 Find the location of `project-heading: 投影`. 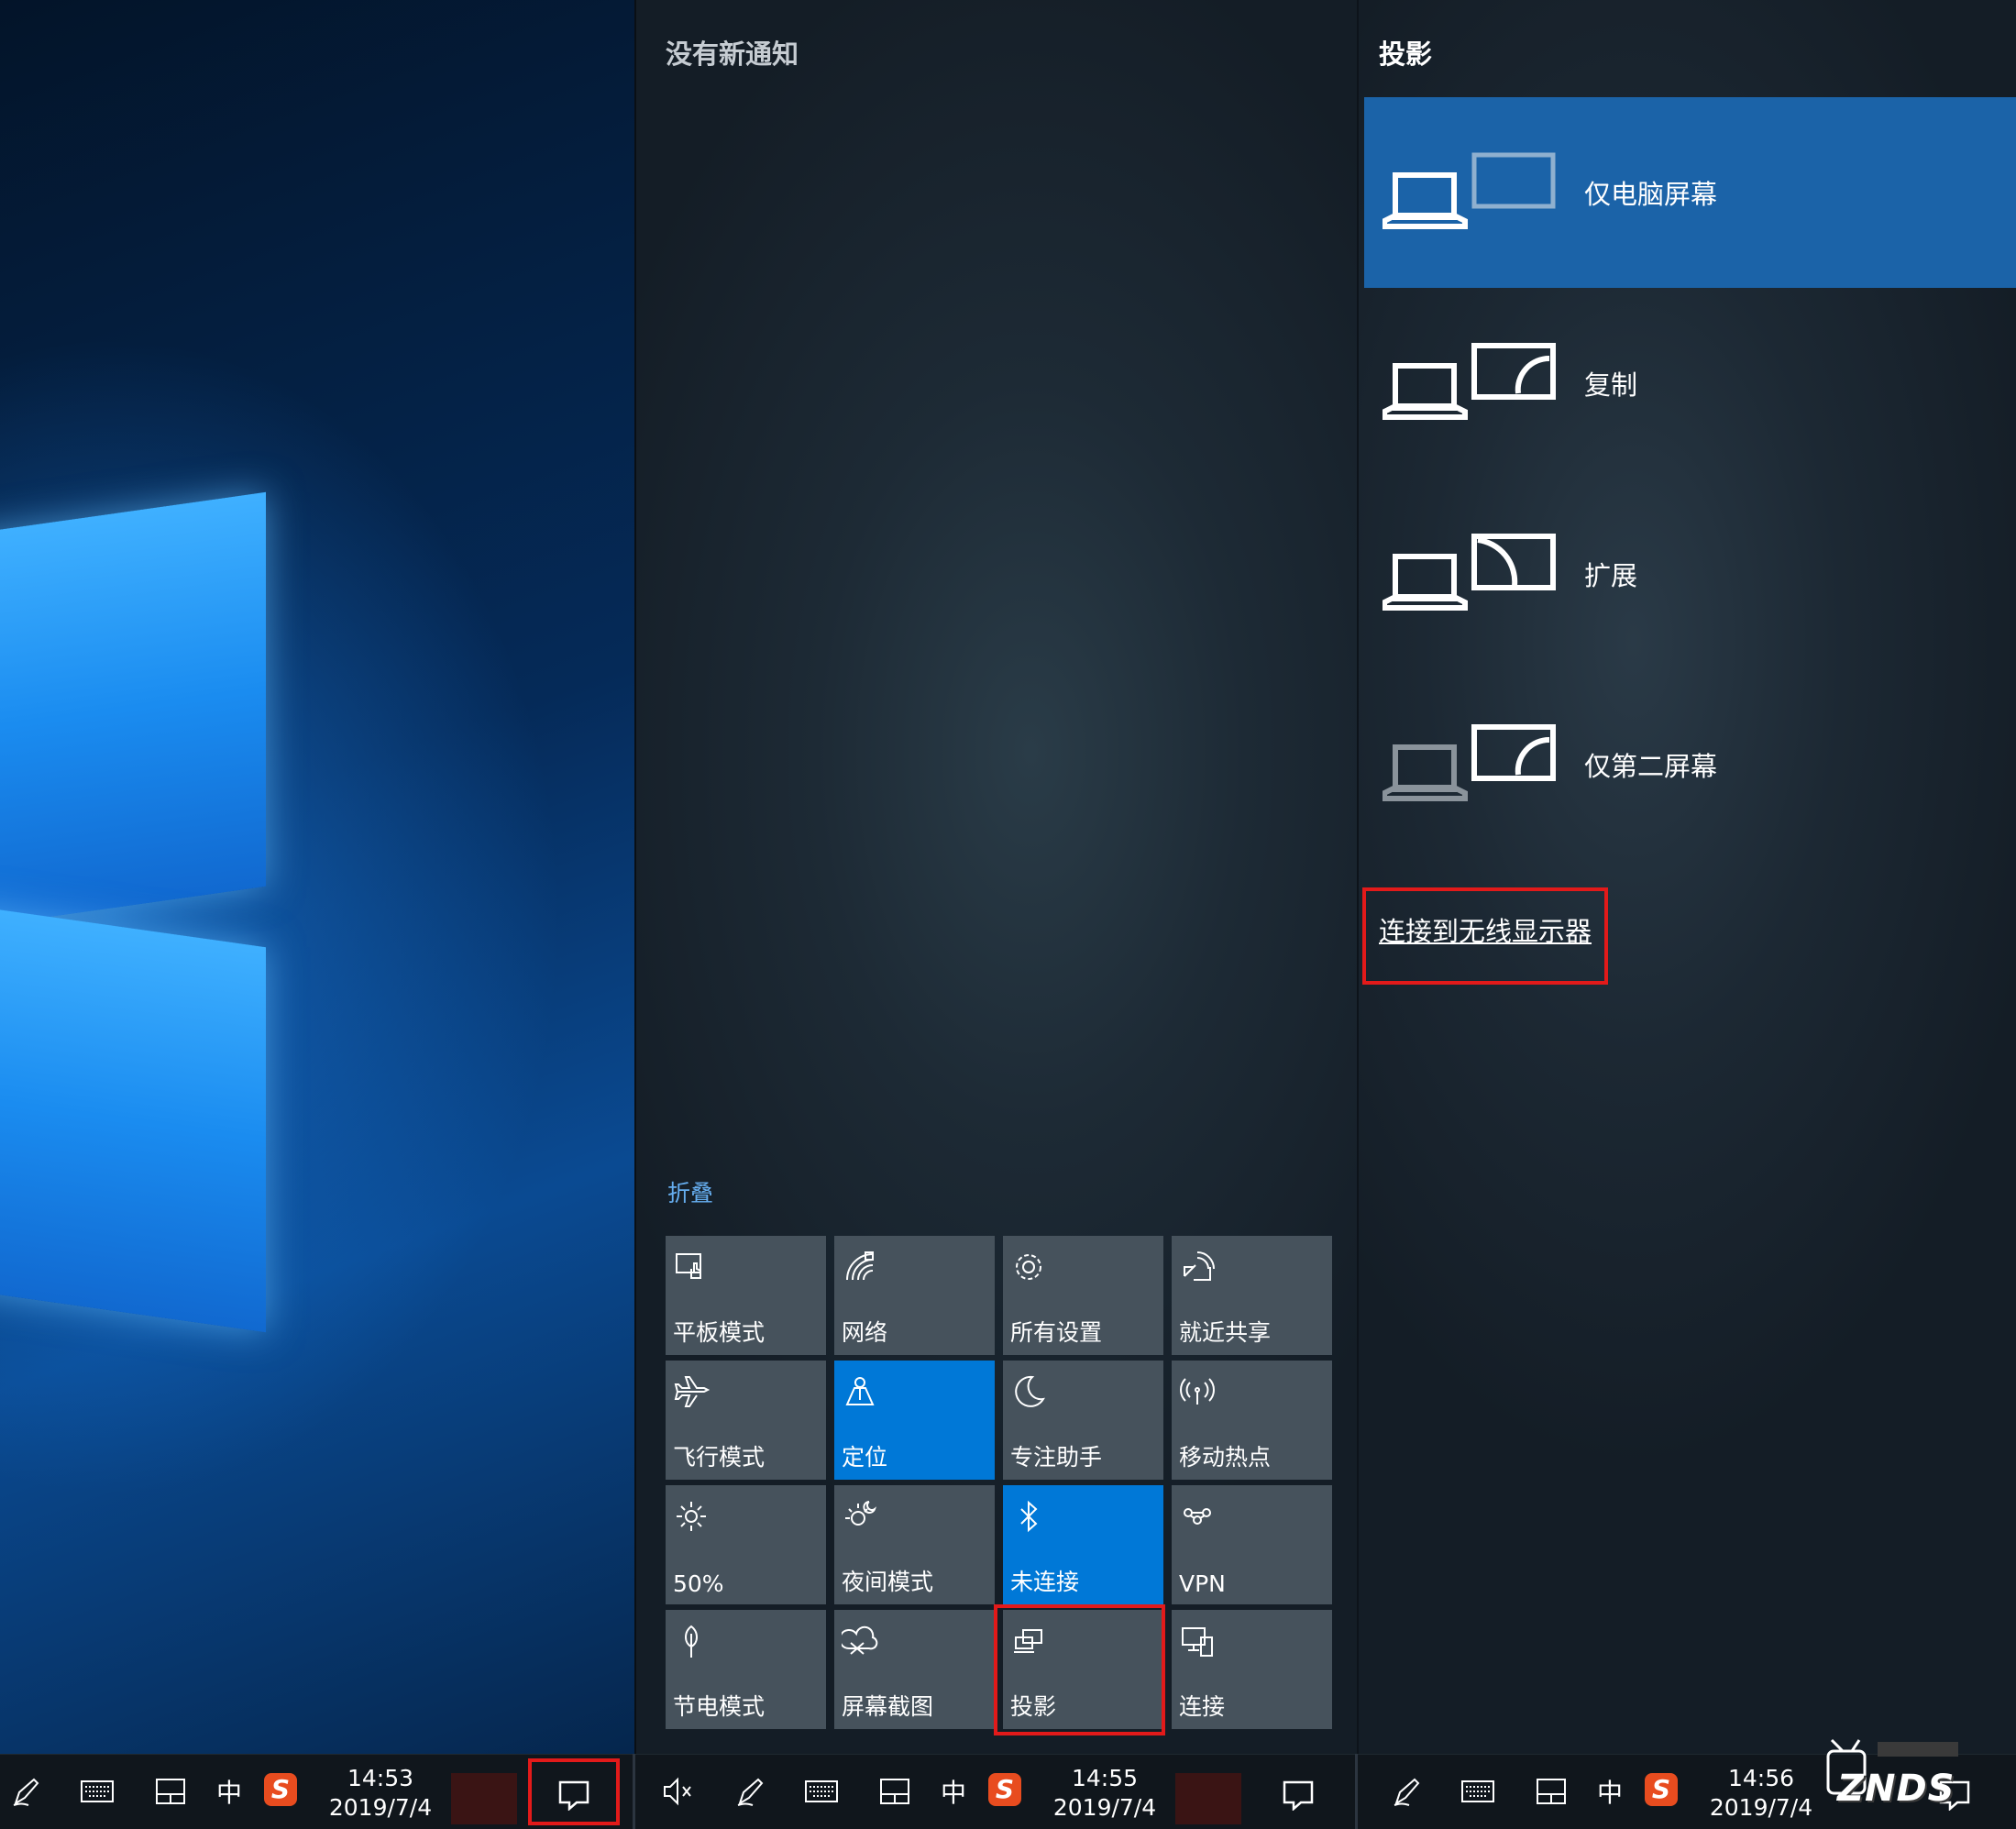

project-heading: 投影 is located at coordinates (1406, 55).